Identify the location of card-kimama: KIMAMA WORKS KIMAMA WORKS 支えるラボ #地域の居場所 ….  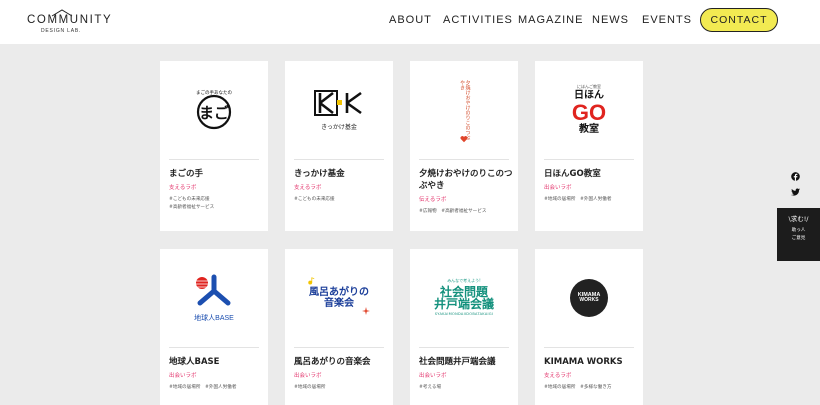
(589, 327).